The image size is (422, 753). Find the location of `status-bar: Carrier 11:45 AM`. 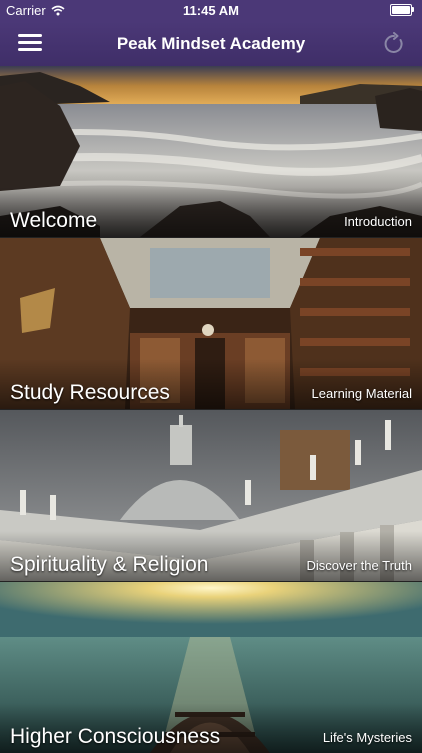

status-bar: Carrier 11:45 AM is located at coordinates (211, 11).